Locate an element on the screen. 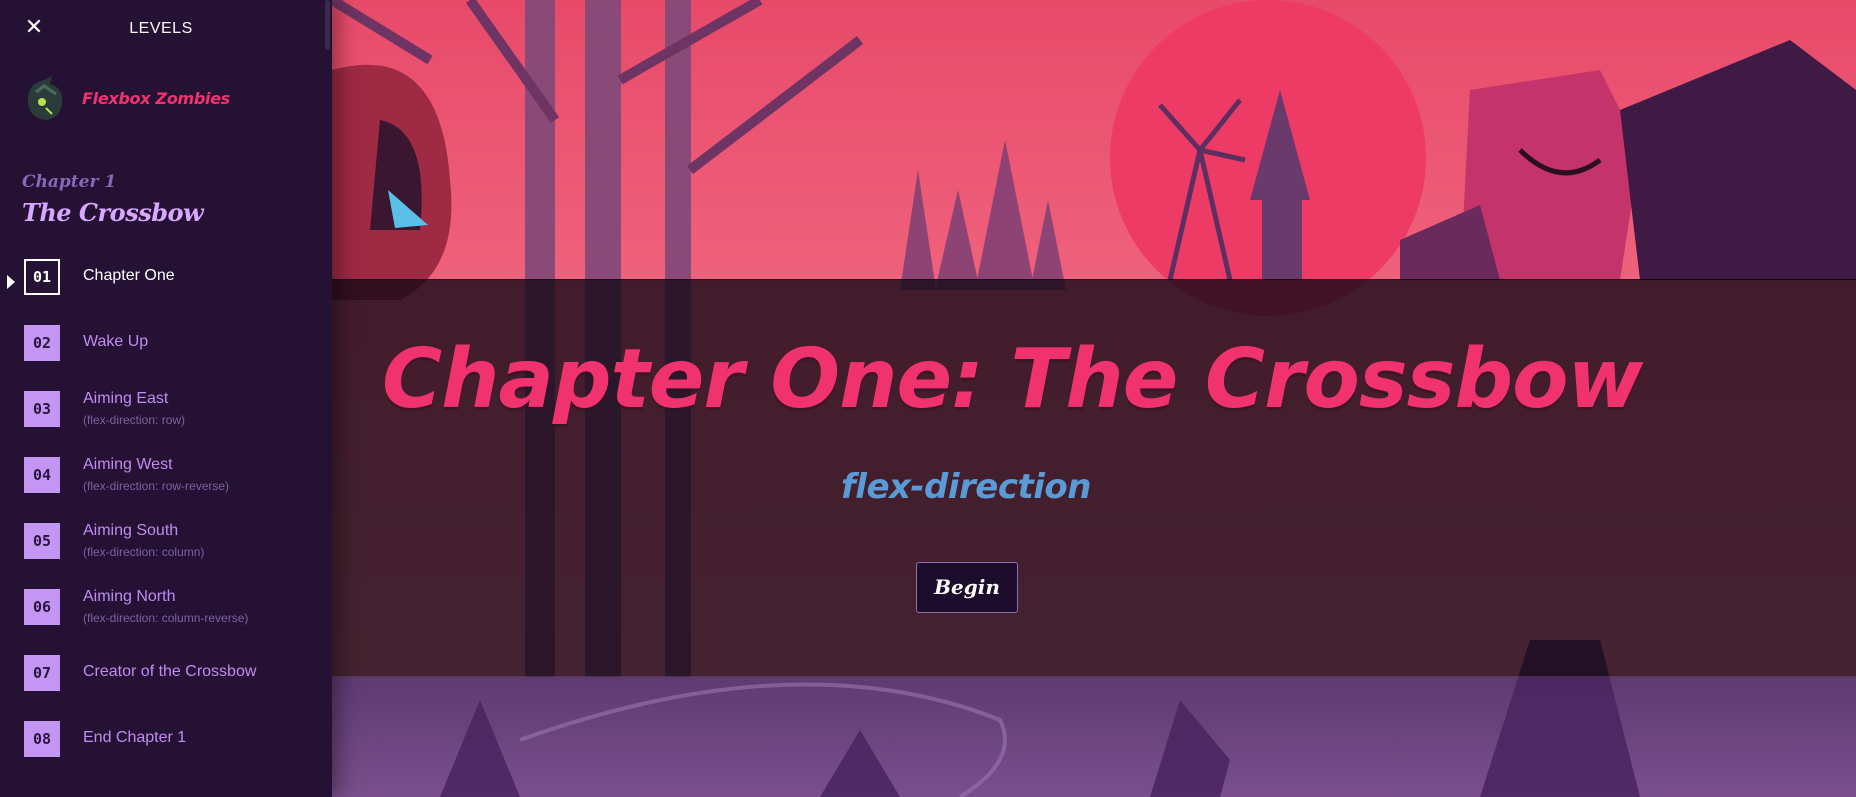 The image size is (1856, 797). level-label: Chapter One is located at coordinates (129, 275).